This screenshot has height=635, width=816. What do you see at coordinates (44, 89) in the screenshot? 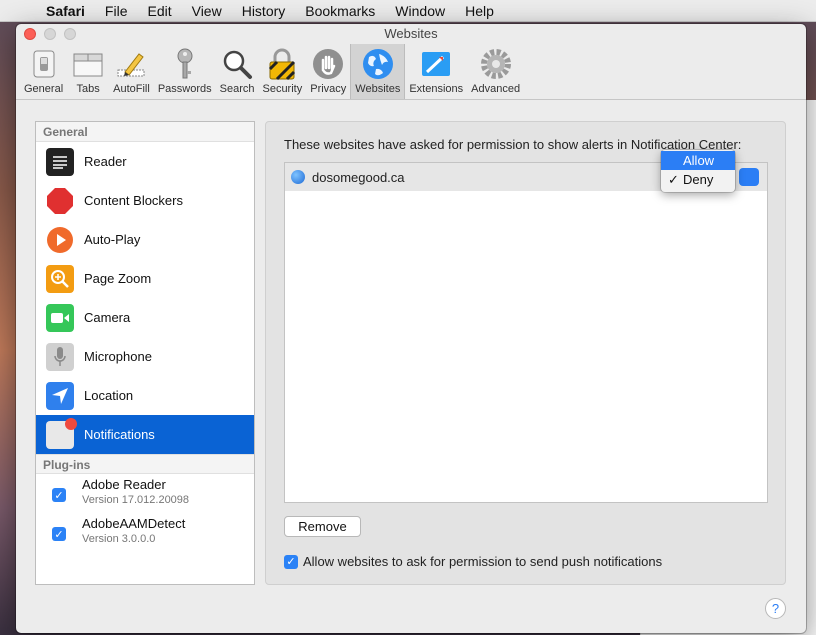
I see `toolbar-general-label: General` at bounding box center [44, 89].